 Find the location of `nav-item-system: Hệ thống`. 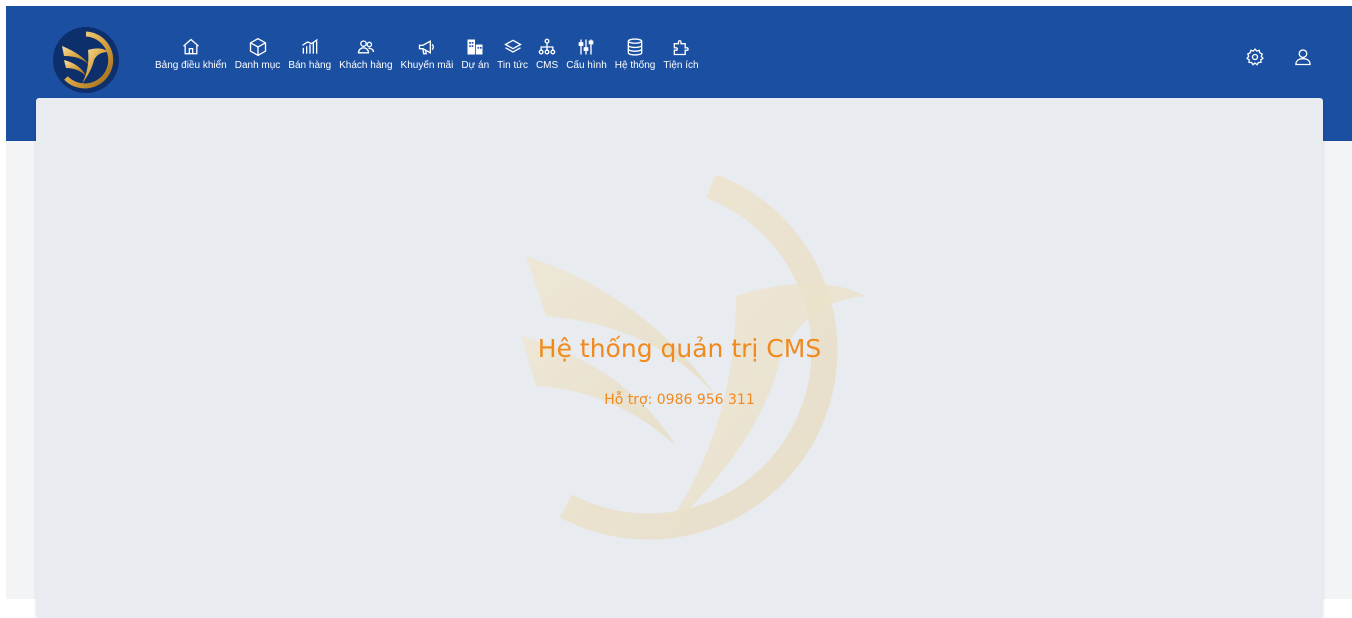

nav-item-system: Hệ thống is located at coordinates (635, 54).